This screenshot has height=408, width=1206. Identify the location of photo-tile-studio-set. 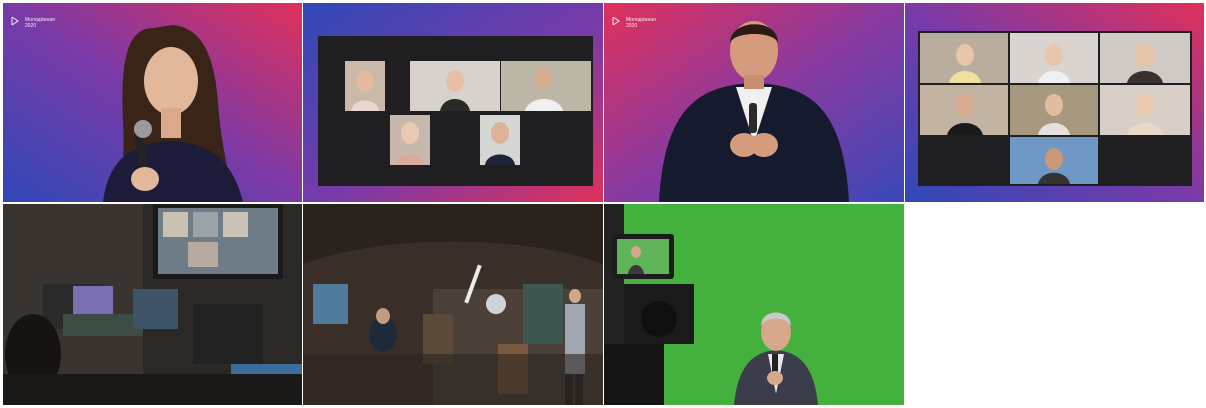
(453, 304).